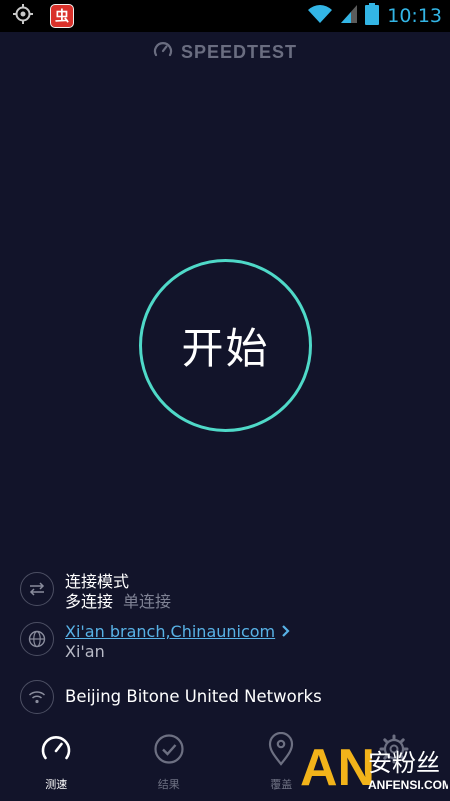 This screenshot has width=450, height=801. What do you see at coordinates (372, 16) in the screenshot?
I see `battery-icon` at bounding box center [372, 16].